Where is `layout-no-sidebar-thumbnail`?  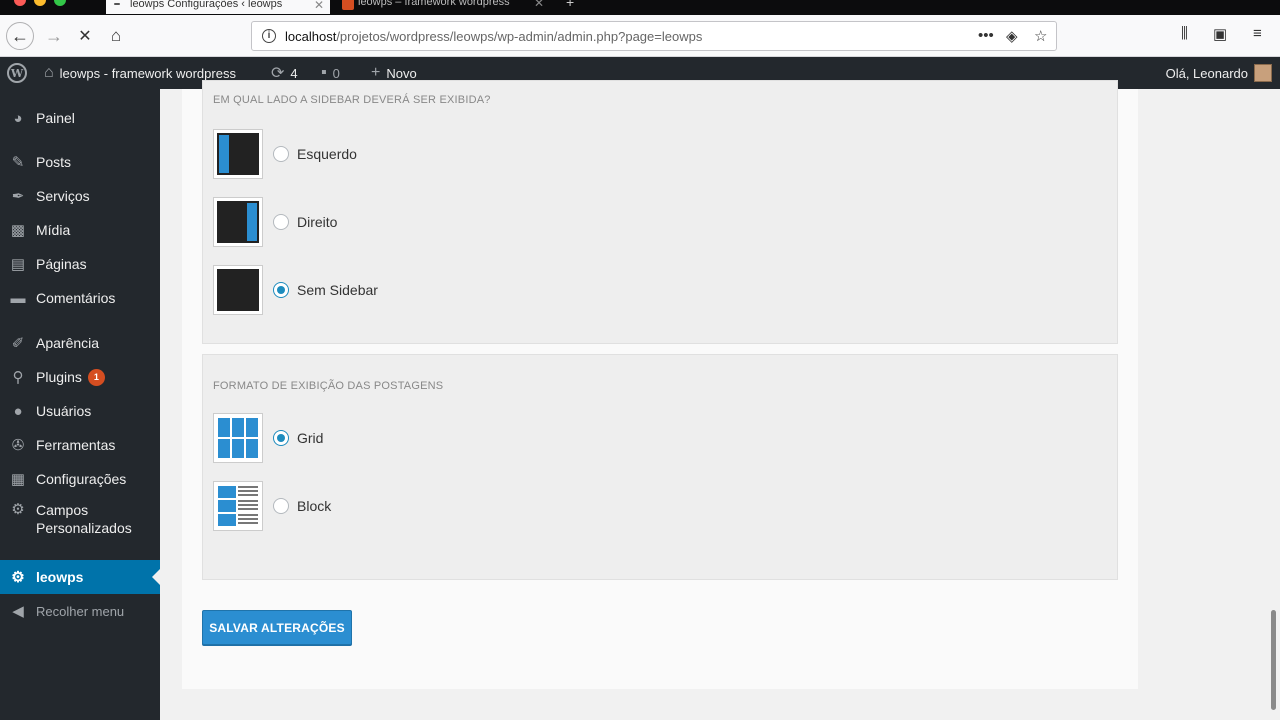 layout-no-sidebar-thumbnail is located at coordinates (238, 290).